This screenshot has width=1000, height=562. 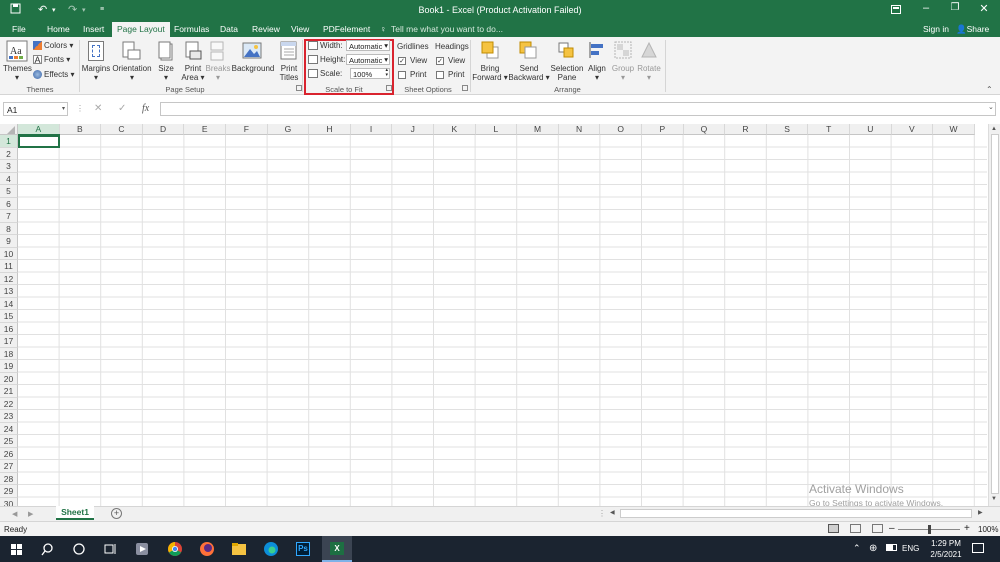 What do you see at coordinates (122, 108) in the screenshot?
I see `enter-icon: ✓` at bounding box center [122, 108].